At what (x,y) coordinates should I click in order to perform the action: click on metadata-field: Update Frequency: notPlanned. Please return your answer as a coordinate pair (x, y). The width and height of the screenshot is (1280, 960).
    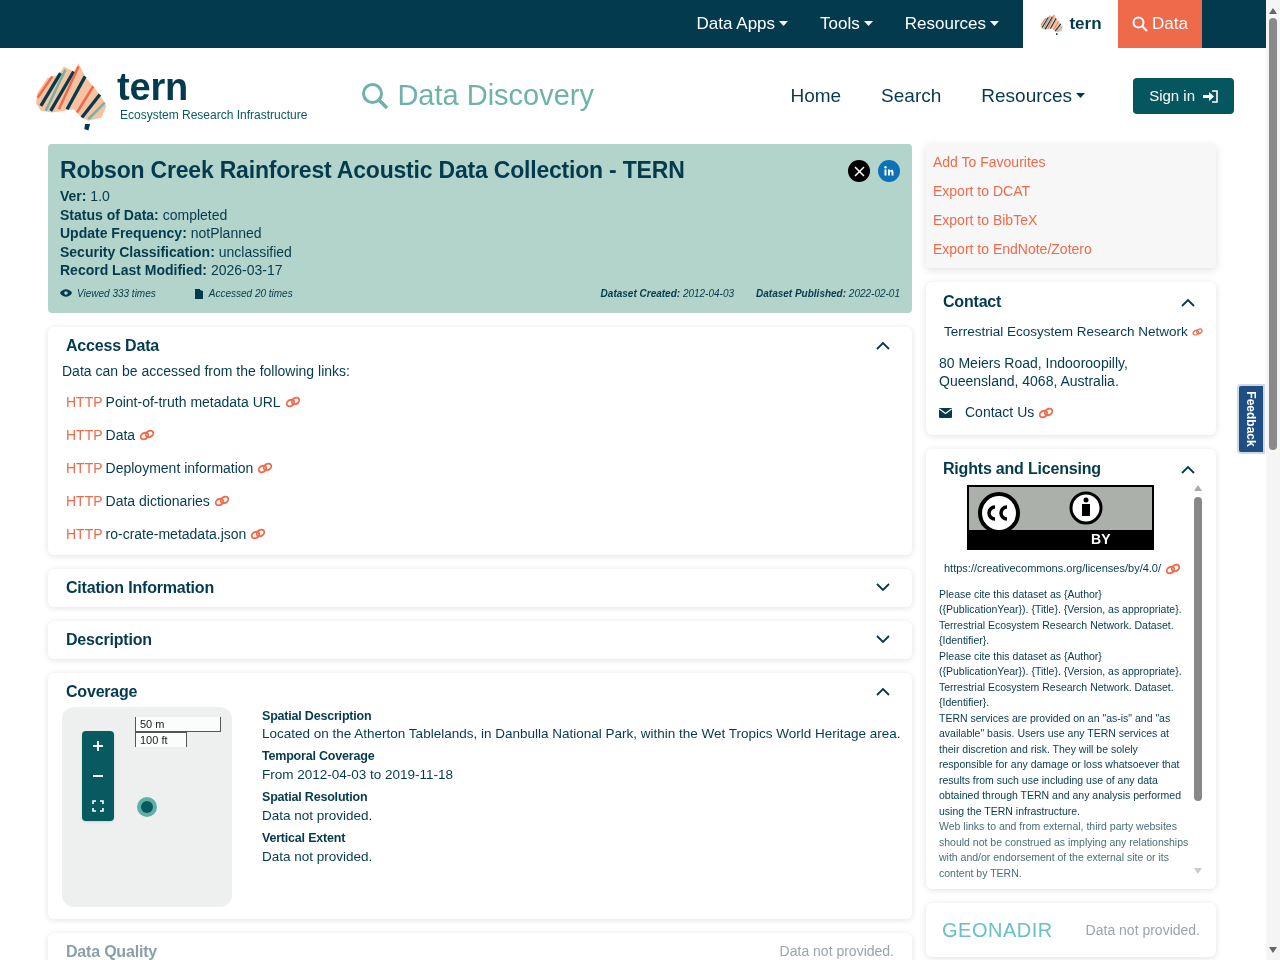
    Looking at the image, I should click on (480, 233).